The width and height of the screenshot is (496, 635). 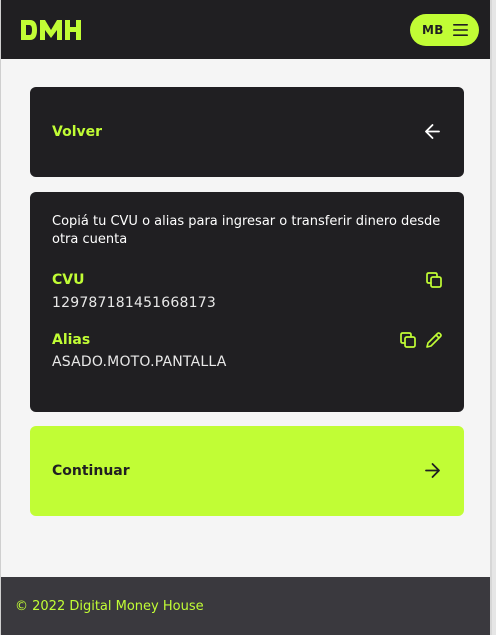 I want to click on top-header: MB, so click(x=245, y=29).